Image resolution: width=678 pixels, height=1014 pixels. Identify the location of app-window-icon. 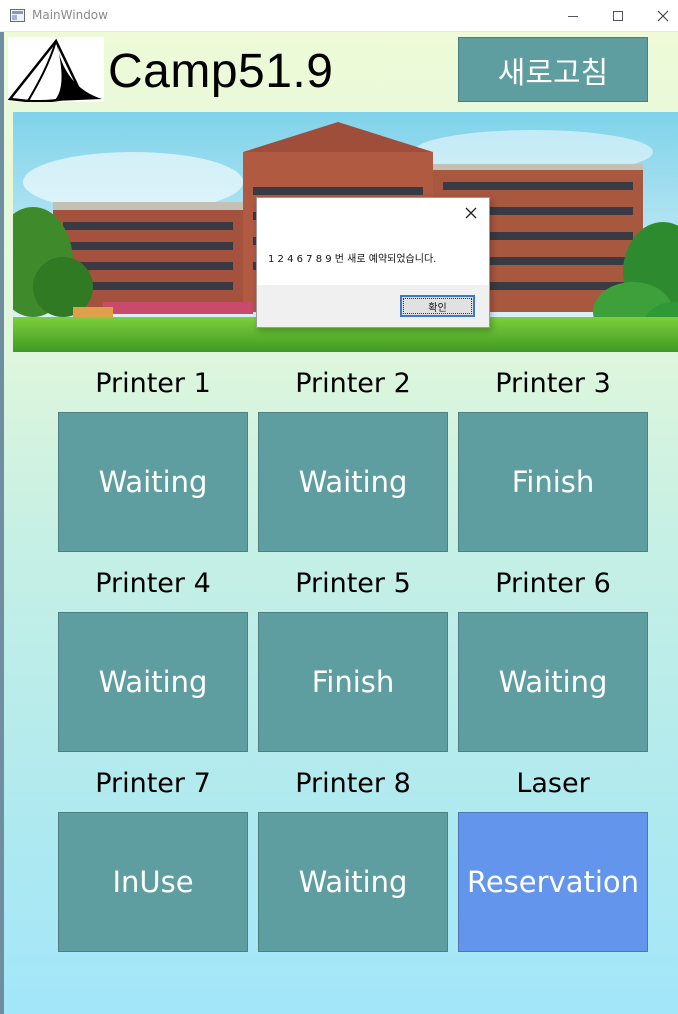
(17, 15).